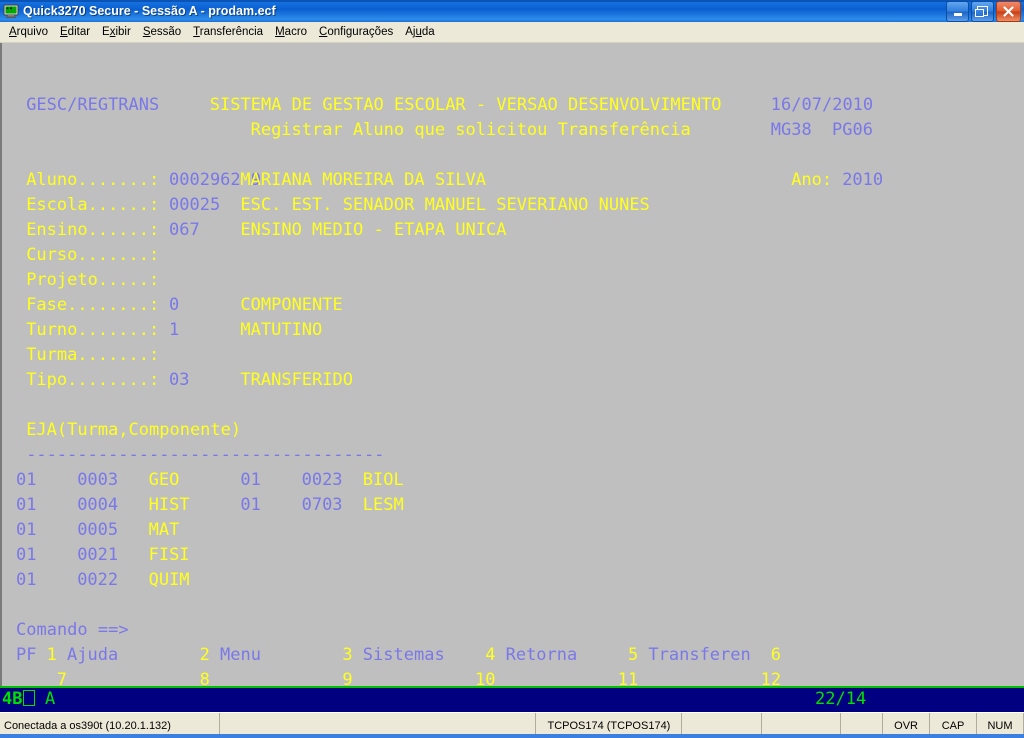 Image resolution: width=1024 pixels, height=738 pixels. I want to click on menu-item-configuracoes: Configurações, so click(356, 32).